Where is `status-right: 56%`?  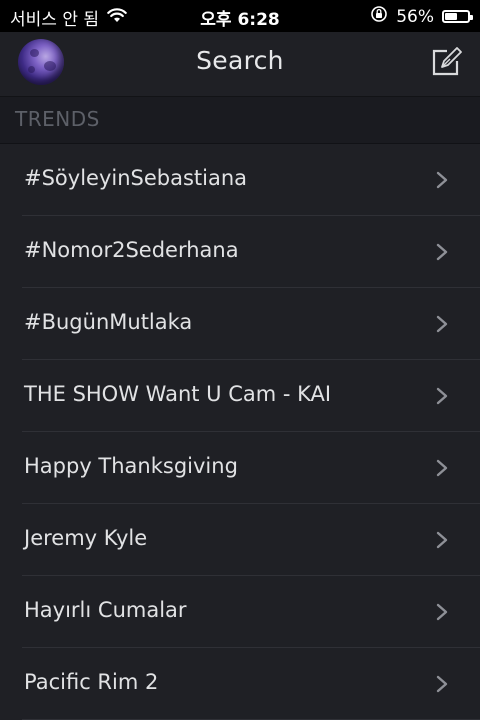
status-right: 56% is located at coordinates (421, 16).